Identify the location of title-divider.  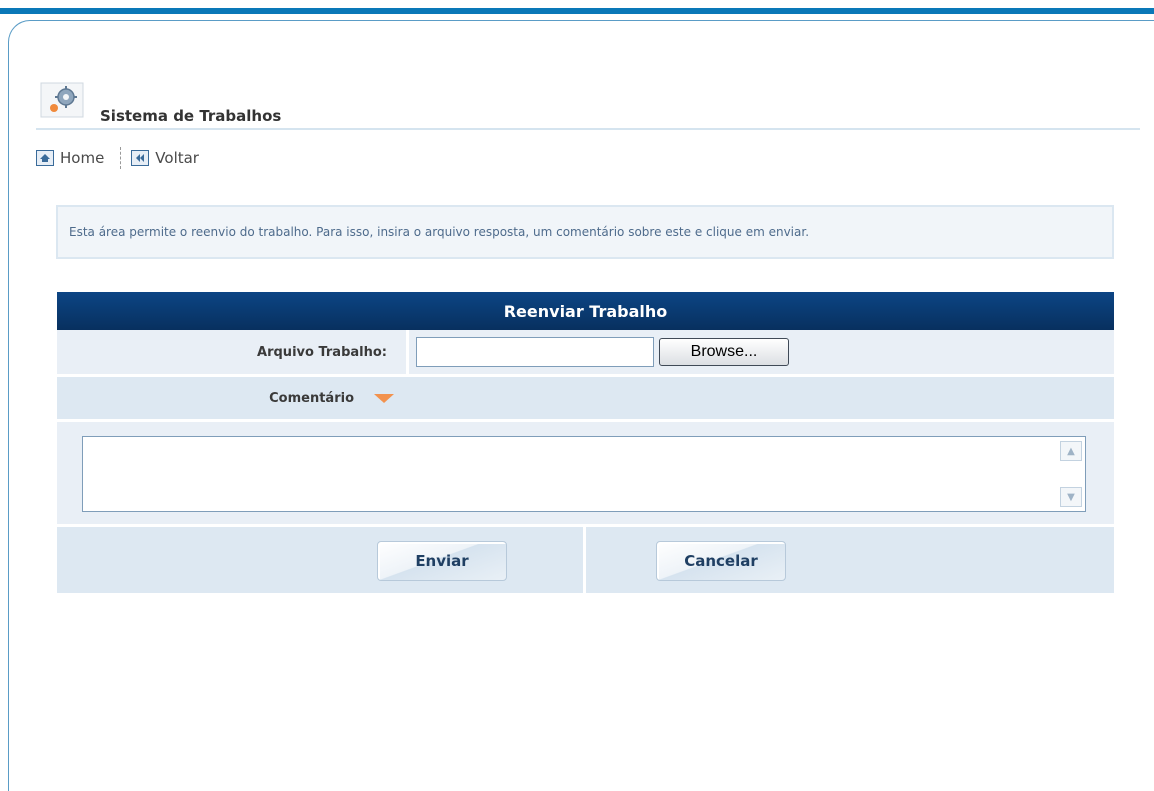
(588, 129).